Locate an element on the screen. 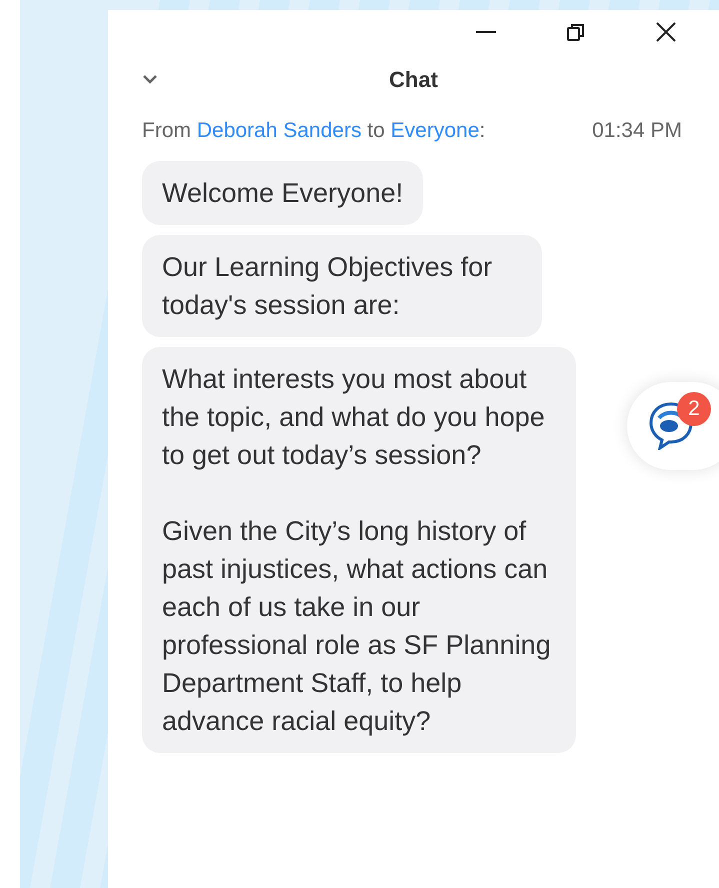  sender-line: From Deborah Sanders to Everyone: is located at coordinates (314, 131).